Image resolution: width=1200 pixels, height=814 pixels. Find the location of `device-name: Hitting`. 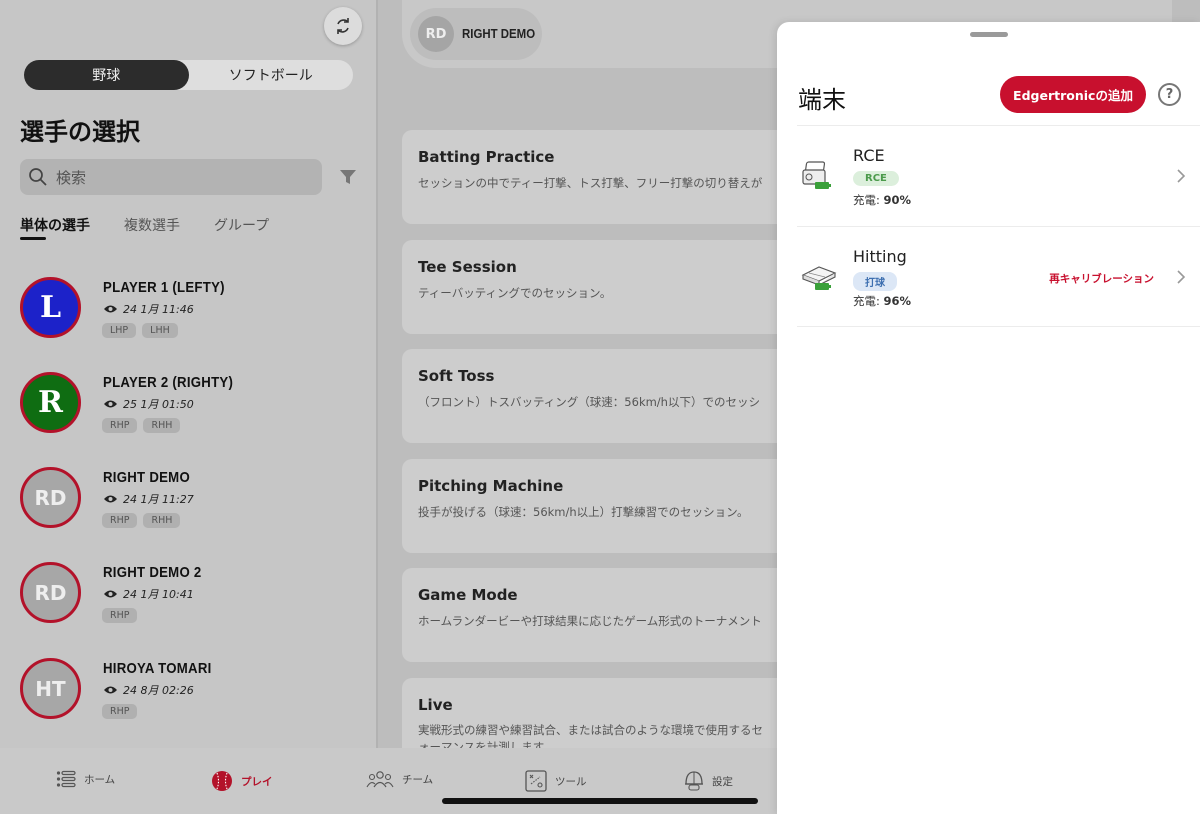

device-name: Hitting is located at coordinates (880, 256).